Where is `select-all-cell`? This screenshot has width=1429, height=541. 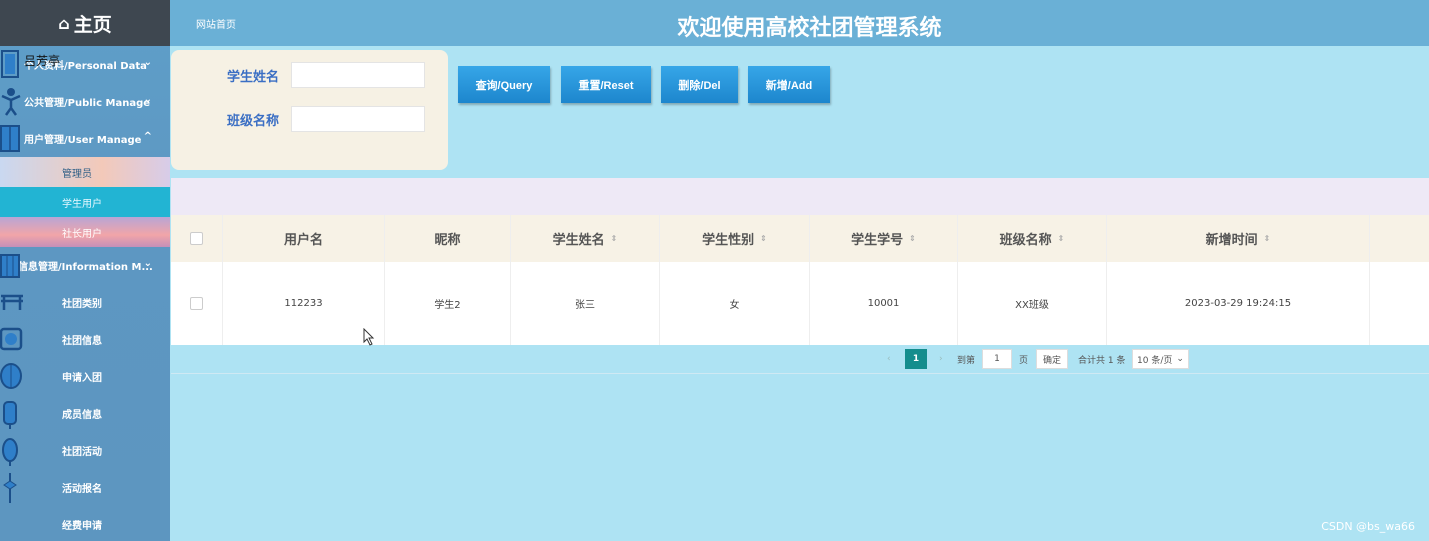 select-all-cell is located at coordinates (197, 238).